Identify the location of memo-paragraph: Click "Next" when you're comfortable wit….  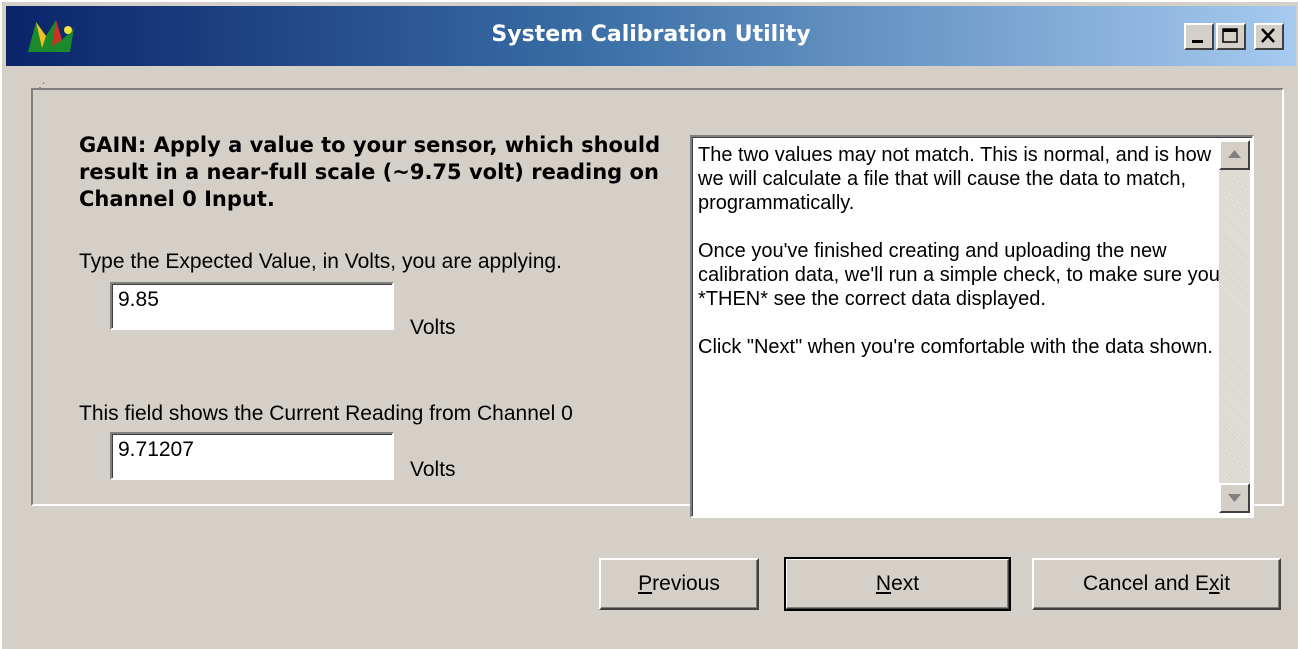
(955, 347).